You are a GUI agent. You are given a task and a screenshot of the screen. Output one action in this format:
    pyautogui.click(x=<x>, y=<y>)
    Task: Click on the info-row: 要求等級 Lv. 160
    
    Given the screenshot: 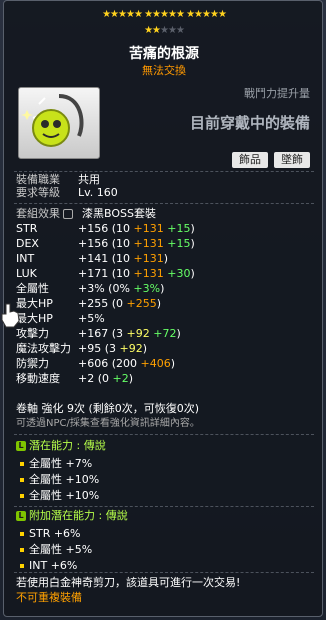 What is the action you would take?
    pyautogui.click(x=67, y=192)
    